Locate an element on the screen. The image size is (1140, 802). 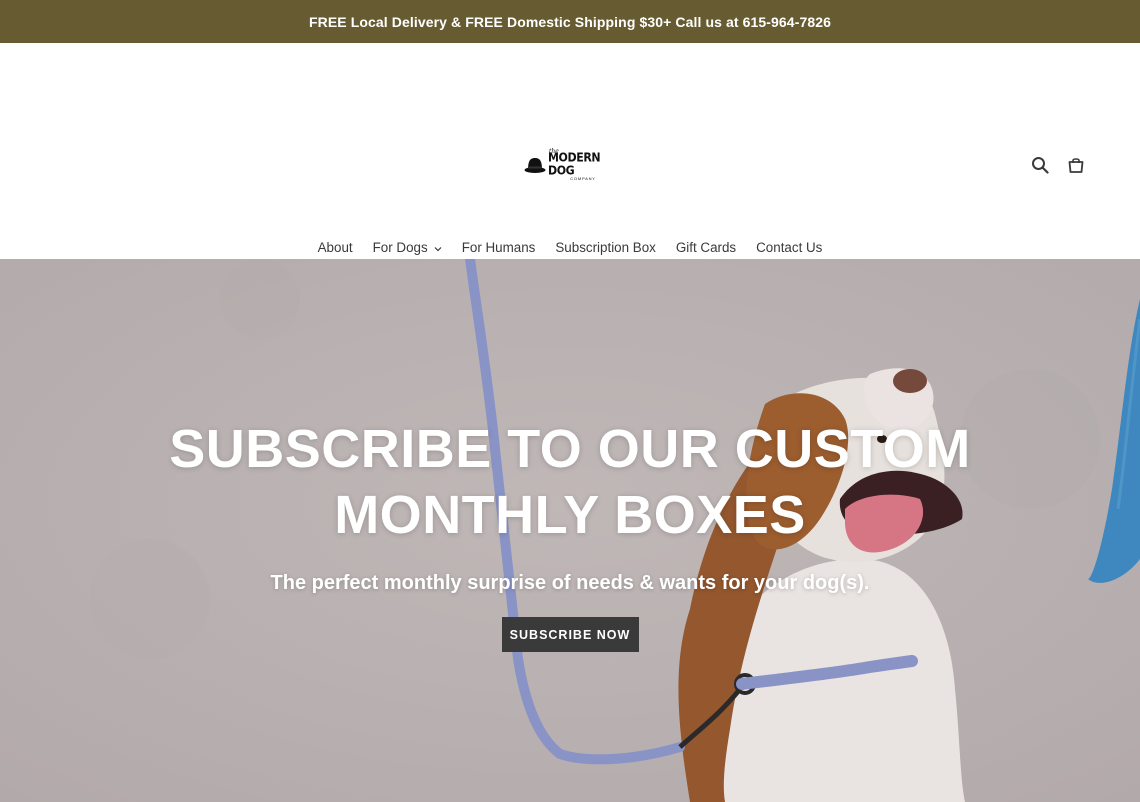
nav-item-about: About is located at coordinates (335, 247).